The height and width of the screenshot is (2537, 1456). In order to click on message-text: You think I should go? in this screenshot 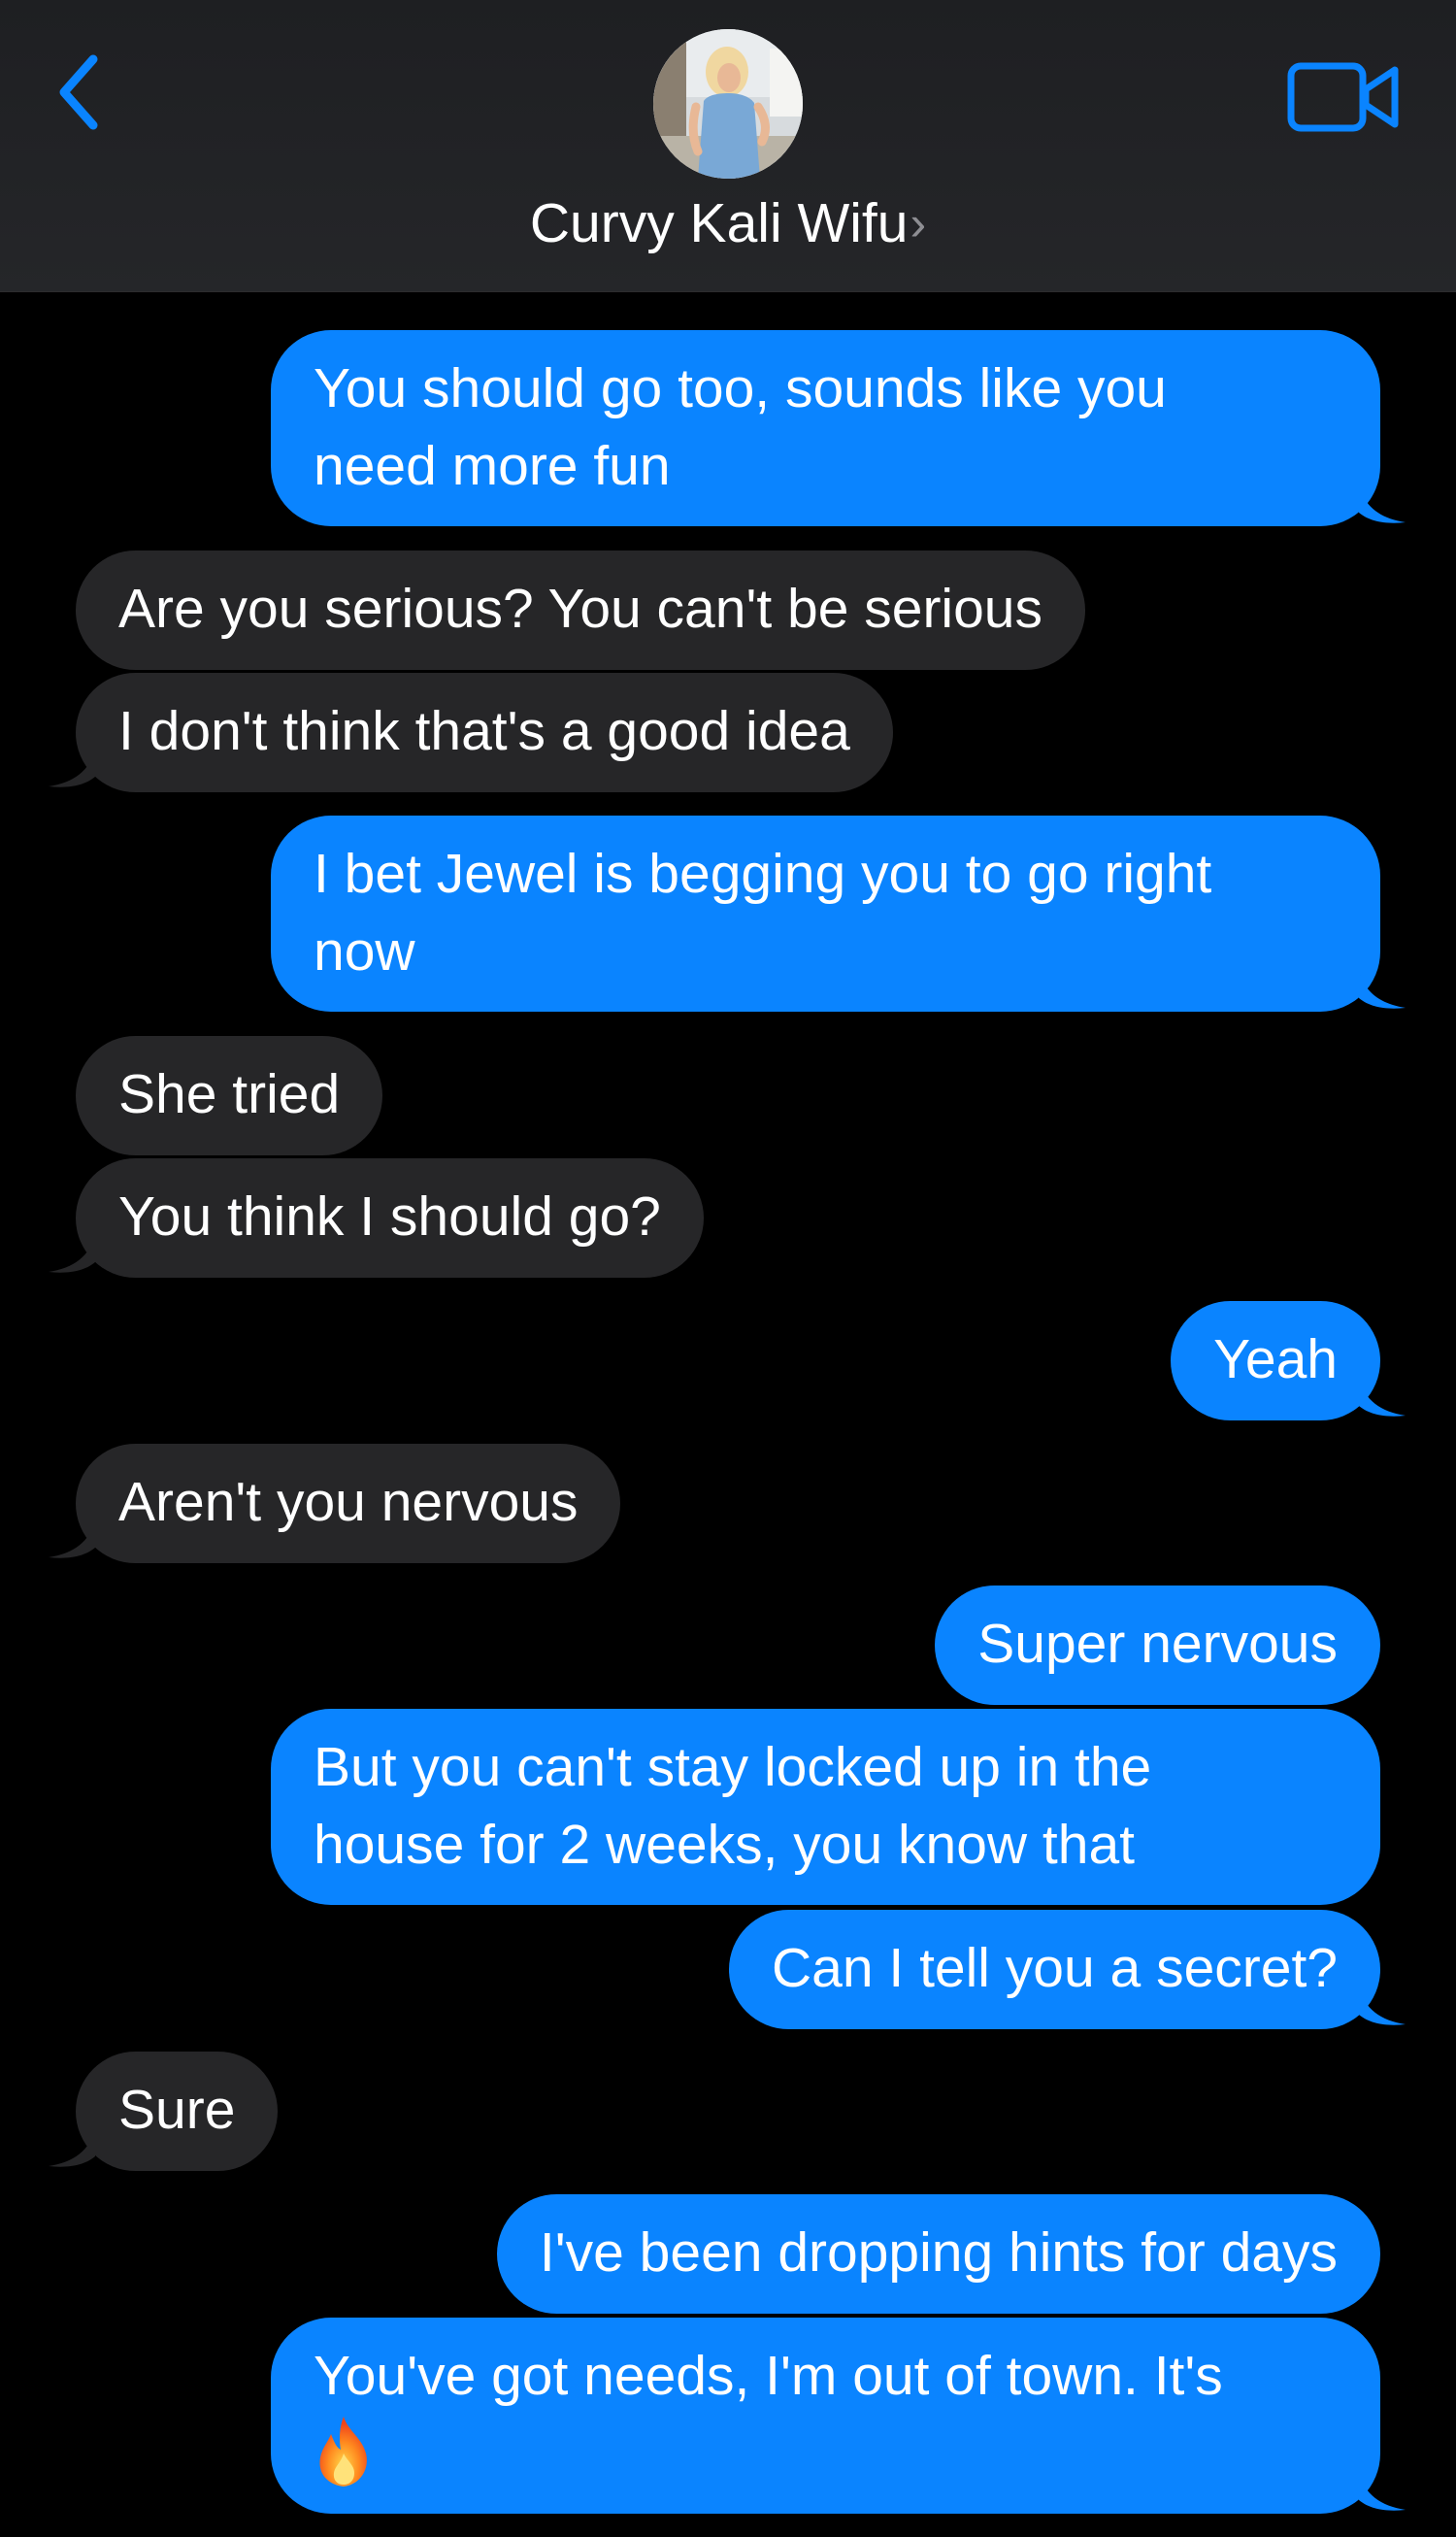, I will do `click(389, 1216)`.